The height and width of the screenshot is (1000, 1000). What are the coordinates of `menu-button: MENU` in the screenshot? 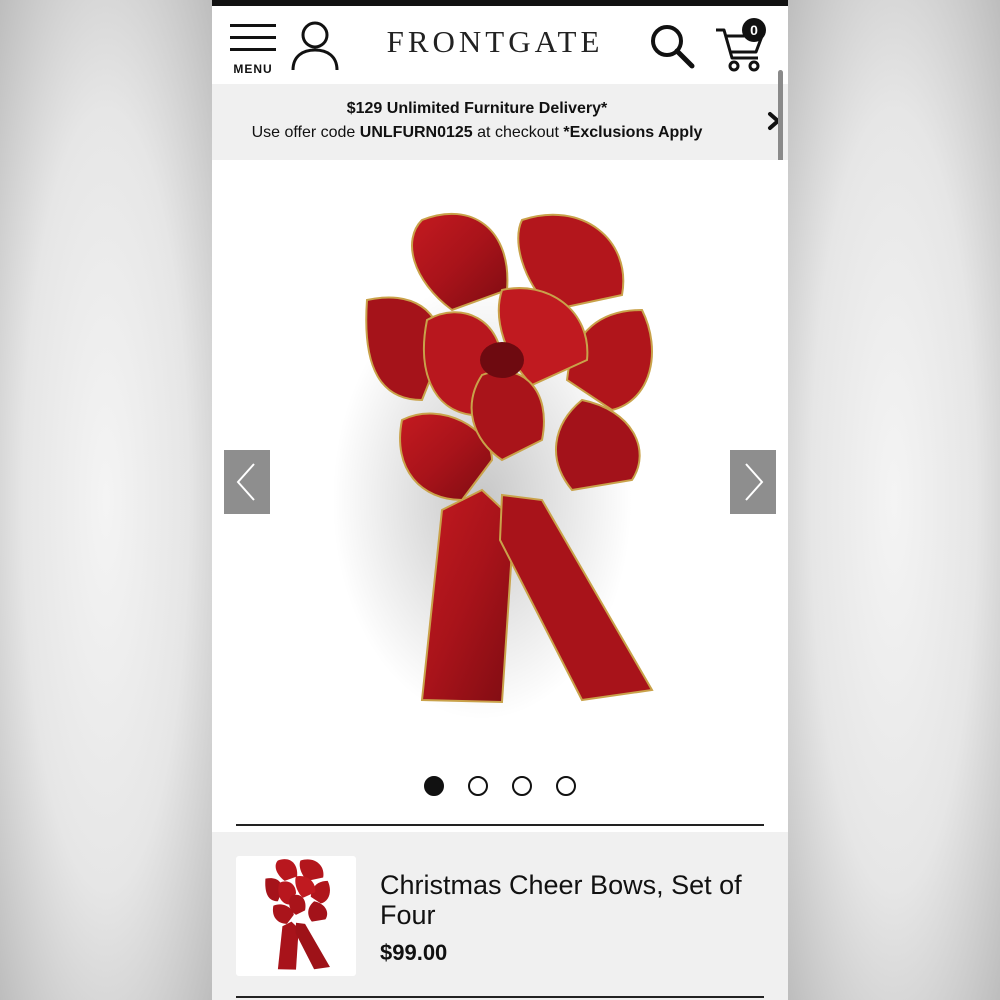 It's located at (253, 49).